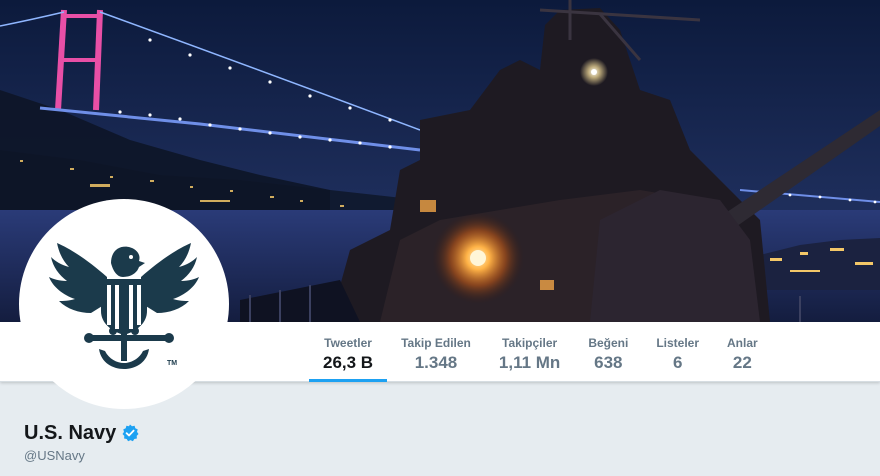  What do you see at coordinates (742, 362) in the screenshot?
I see `stat-moments-value: 22` at bounding box center [742, 362].